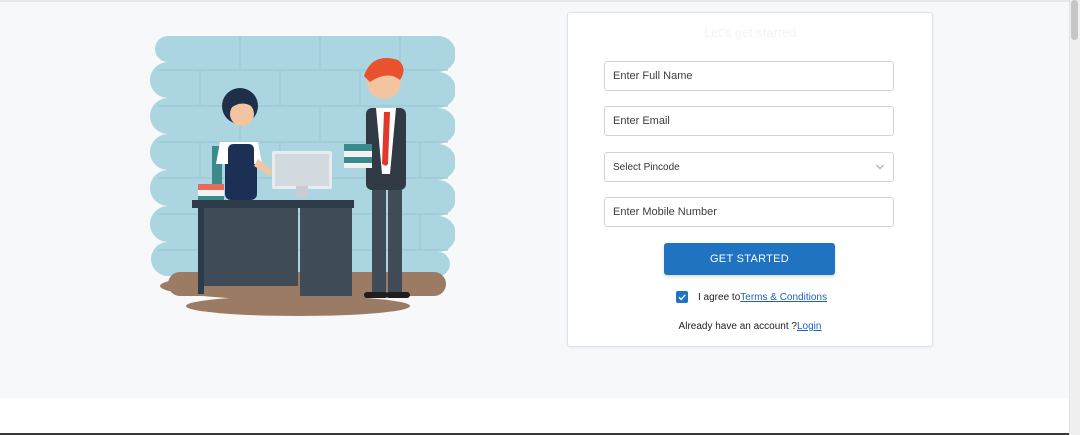  I want to click on agree-checkbox, so click(682, 297).